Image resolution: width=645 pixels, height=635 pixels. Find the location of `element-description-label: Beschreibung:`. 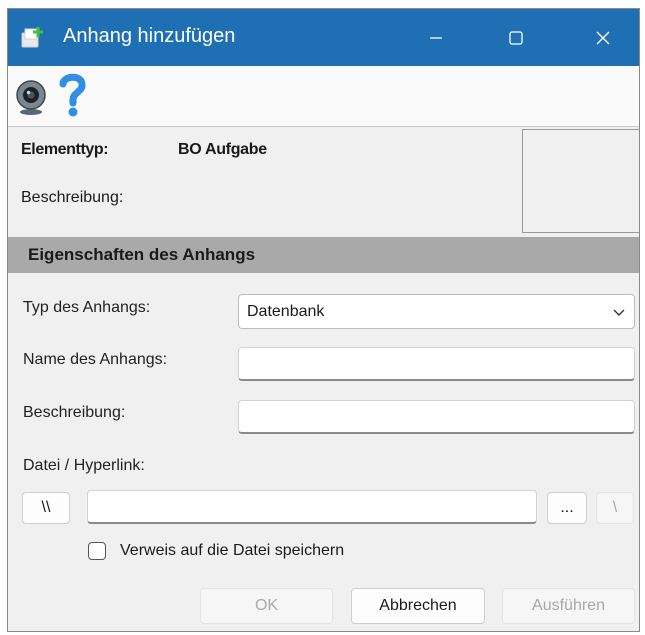

element-description-label: Beschreibung: is located at coordinates (72, 197).